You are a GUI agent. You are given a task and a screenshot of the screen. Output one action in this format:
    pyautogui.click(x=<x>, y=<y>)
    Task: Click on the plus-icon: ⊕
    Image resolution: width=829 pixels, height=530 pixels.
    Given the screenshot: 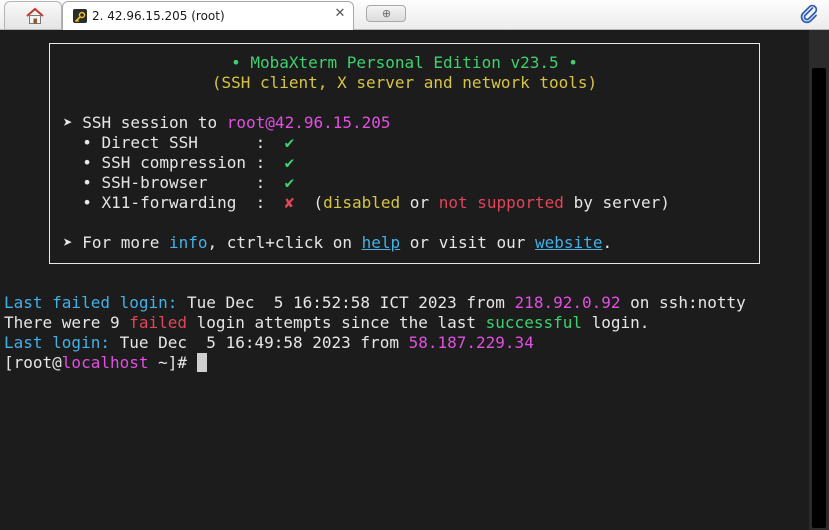 What is the action you would take?
    pyautogui.click(x=386, y=13)
    